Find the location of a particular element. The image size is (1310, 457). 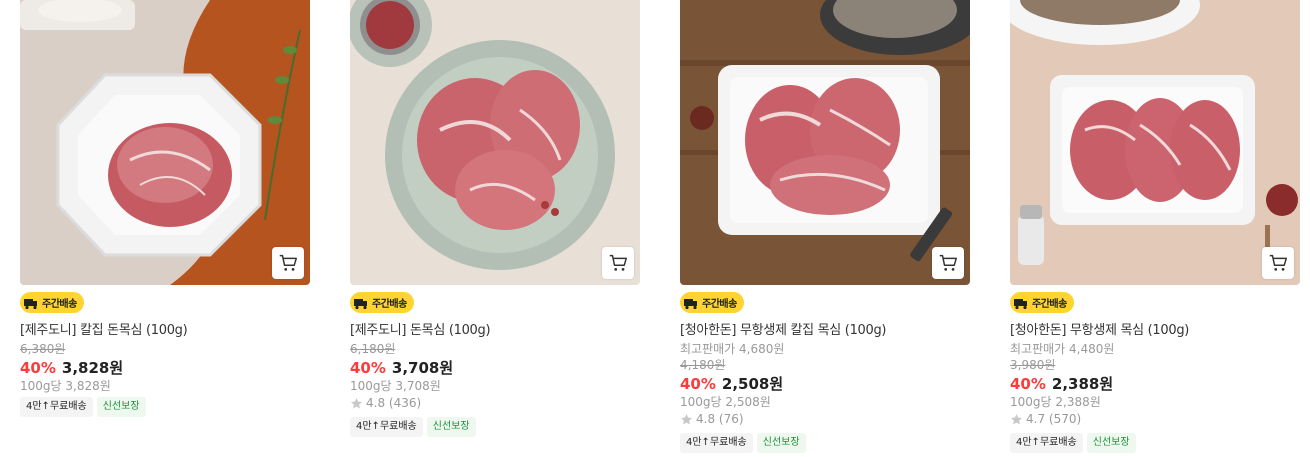

rating: 4.8 (76) is located at coordinates (712, 419).